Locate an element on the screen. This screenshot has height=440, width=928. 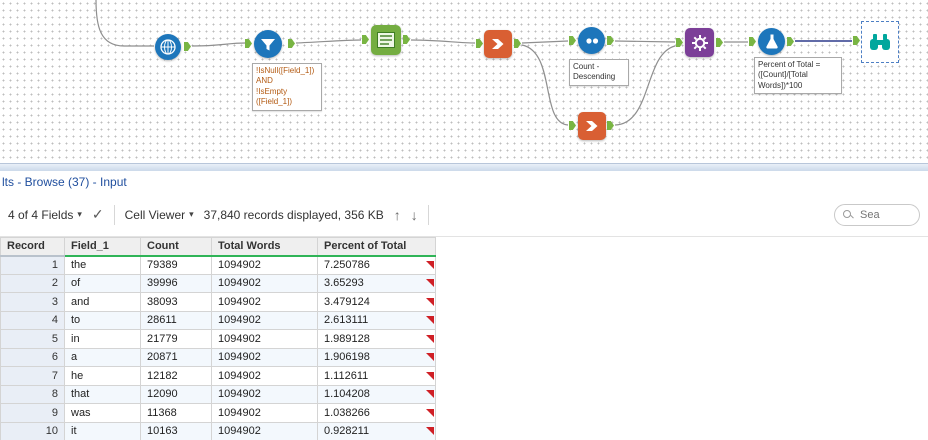
text-lines-icon is located at coordinates (386, 40).